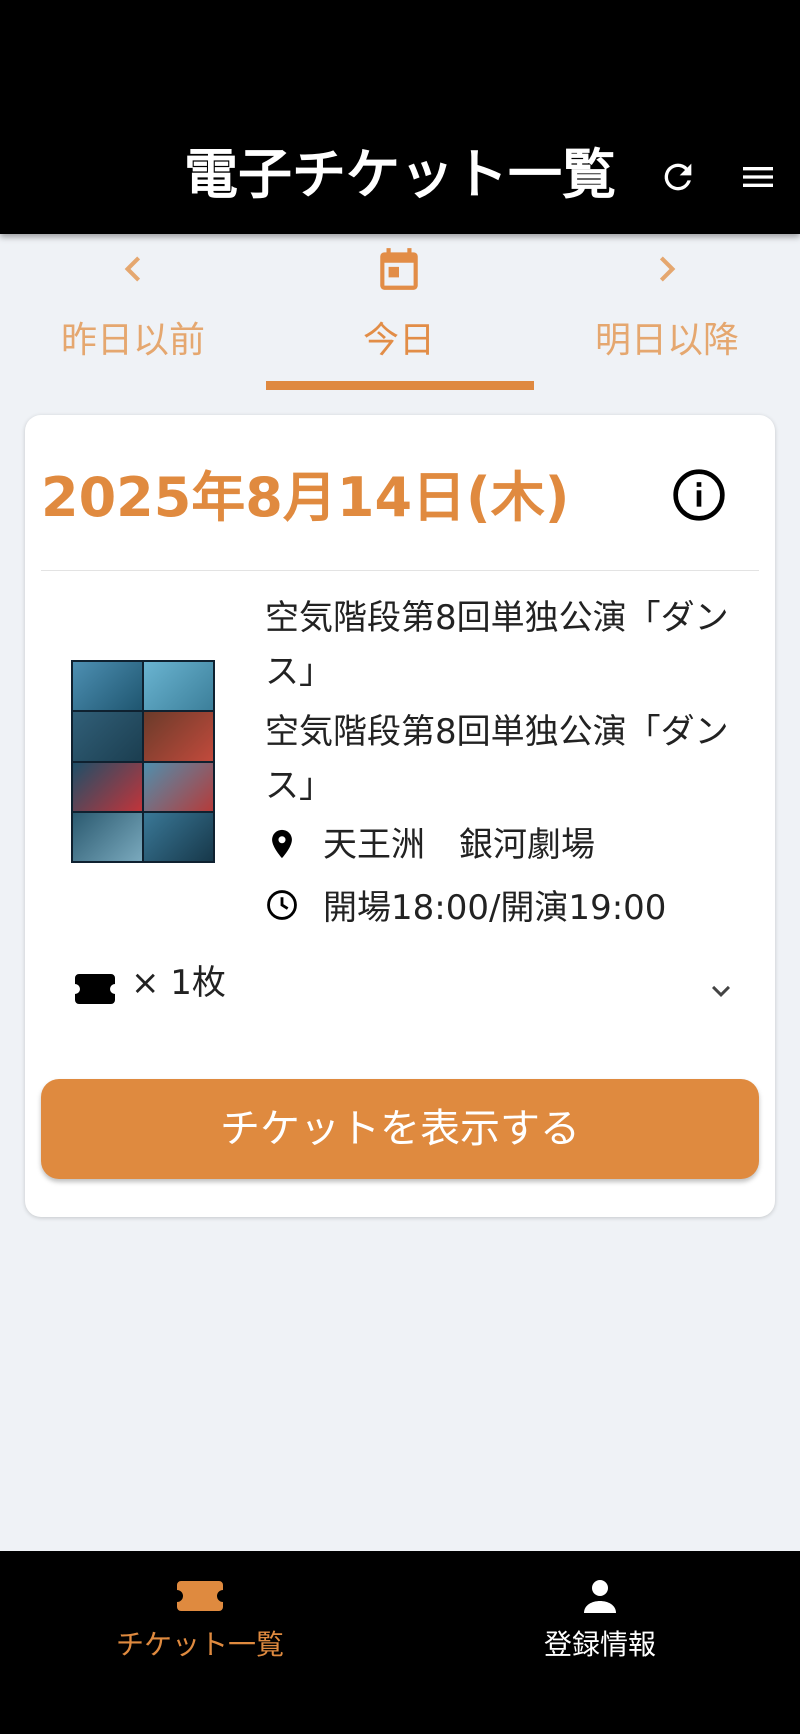 The width and height of the screenshot is (800, 1734). I want to click on nav-ticket-list: チケット一覧, so click(200, 1642).